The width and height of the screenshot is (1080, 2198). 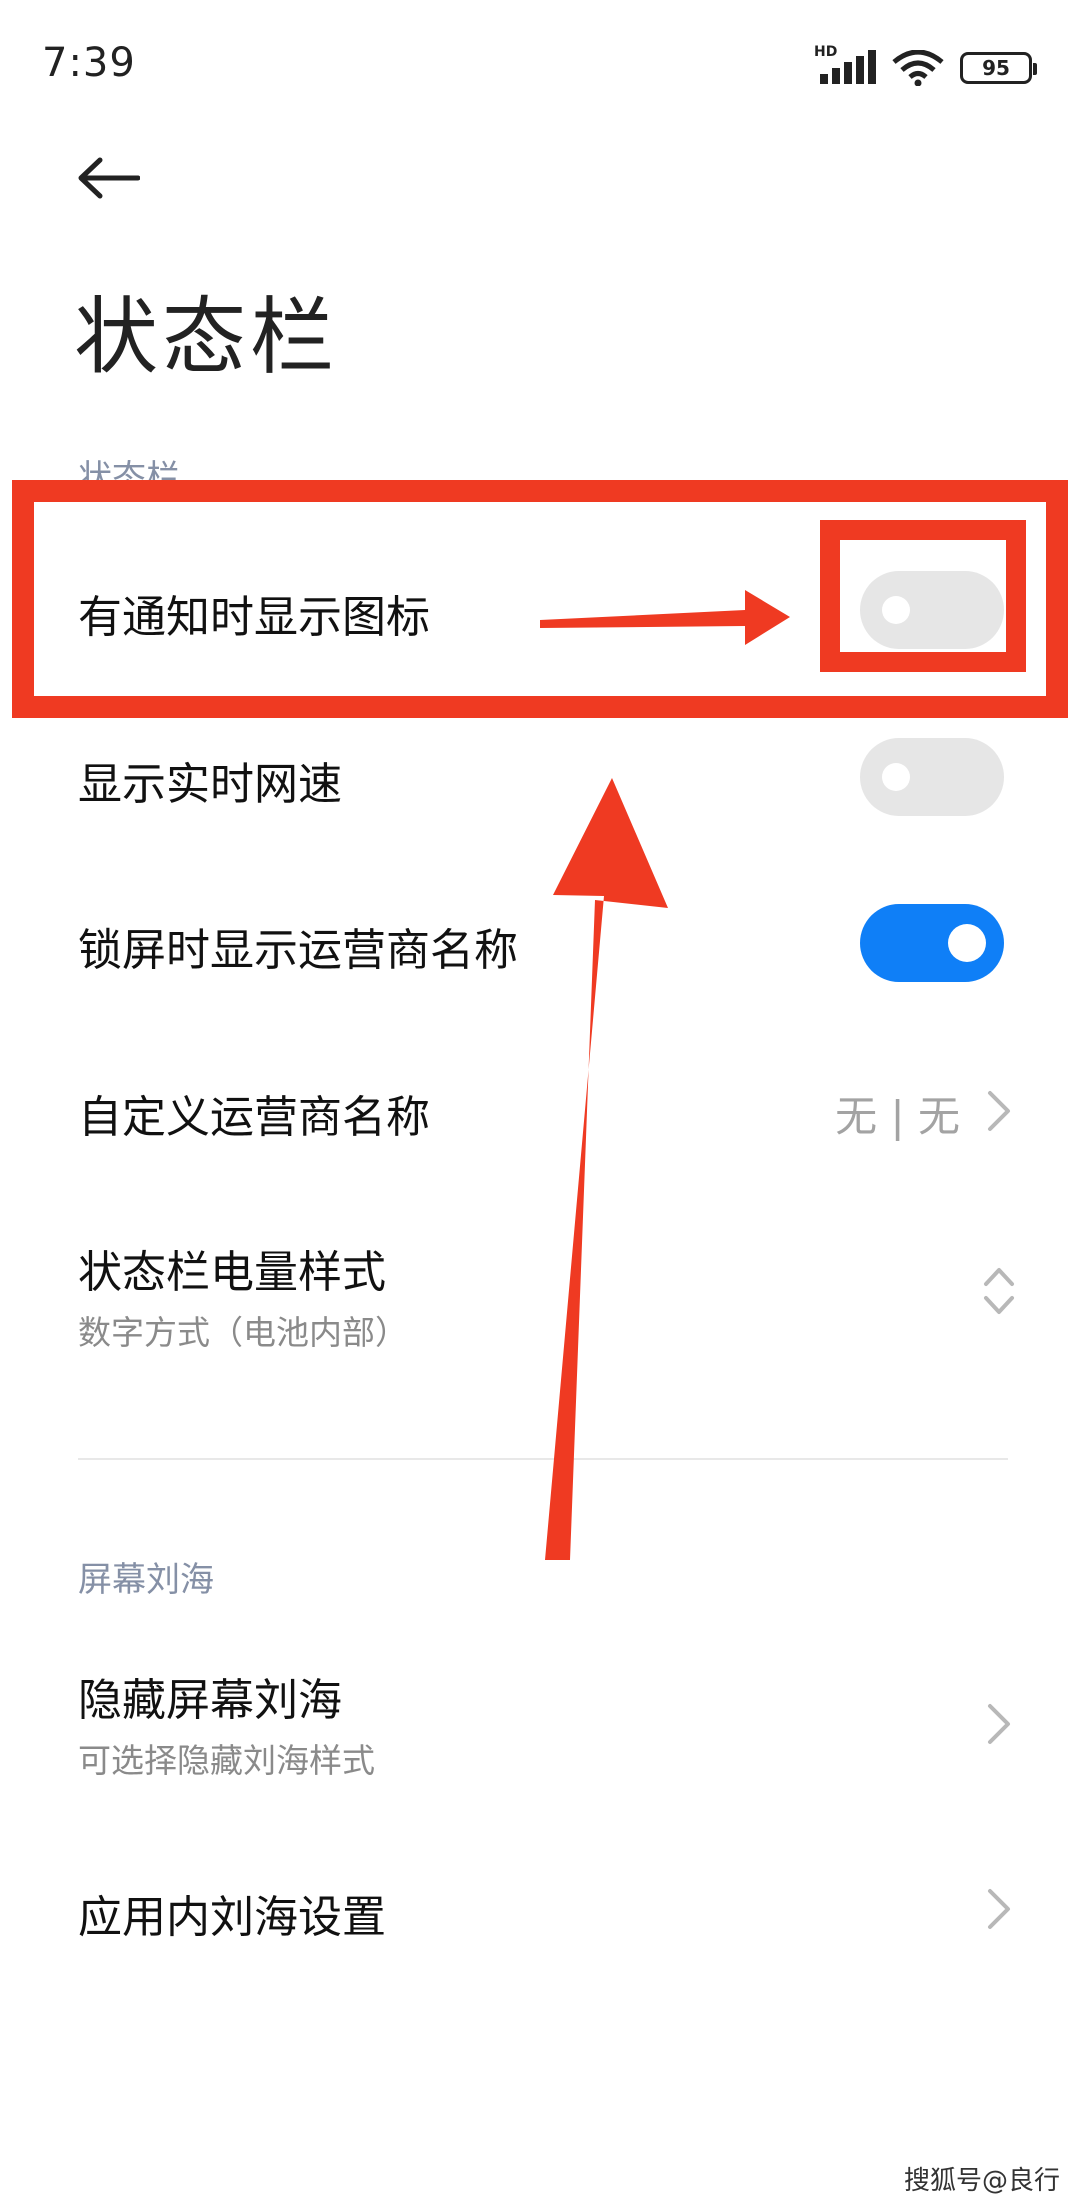 What do you see at coordinates (897, 1116) in the screenshot?
I see `row-value: 无 | 无` at bounding box center [897, 1116].